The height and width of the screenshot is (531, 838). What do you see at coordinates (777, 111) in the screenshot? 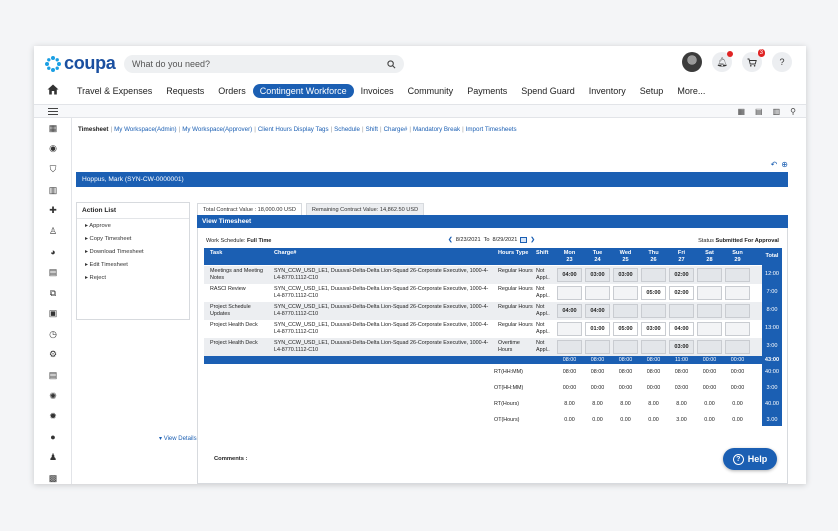
I see `document-icon: ▥` at bounding box center [777, 111].